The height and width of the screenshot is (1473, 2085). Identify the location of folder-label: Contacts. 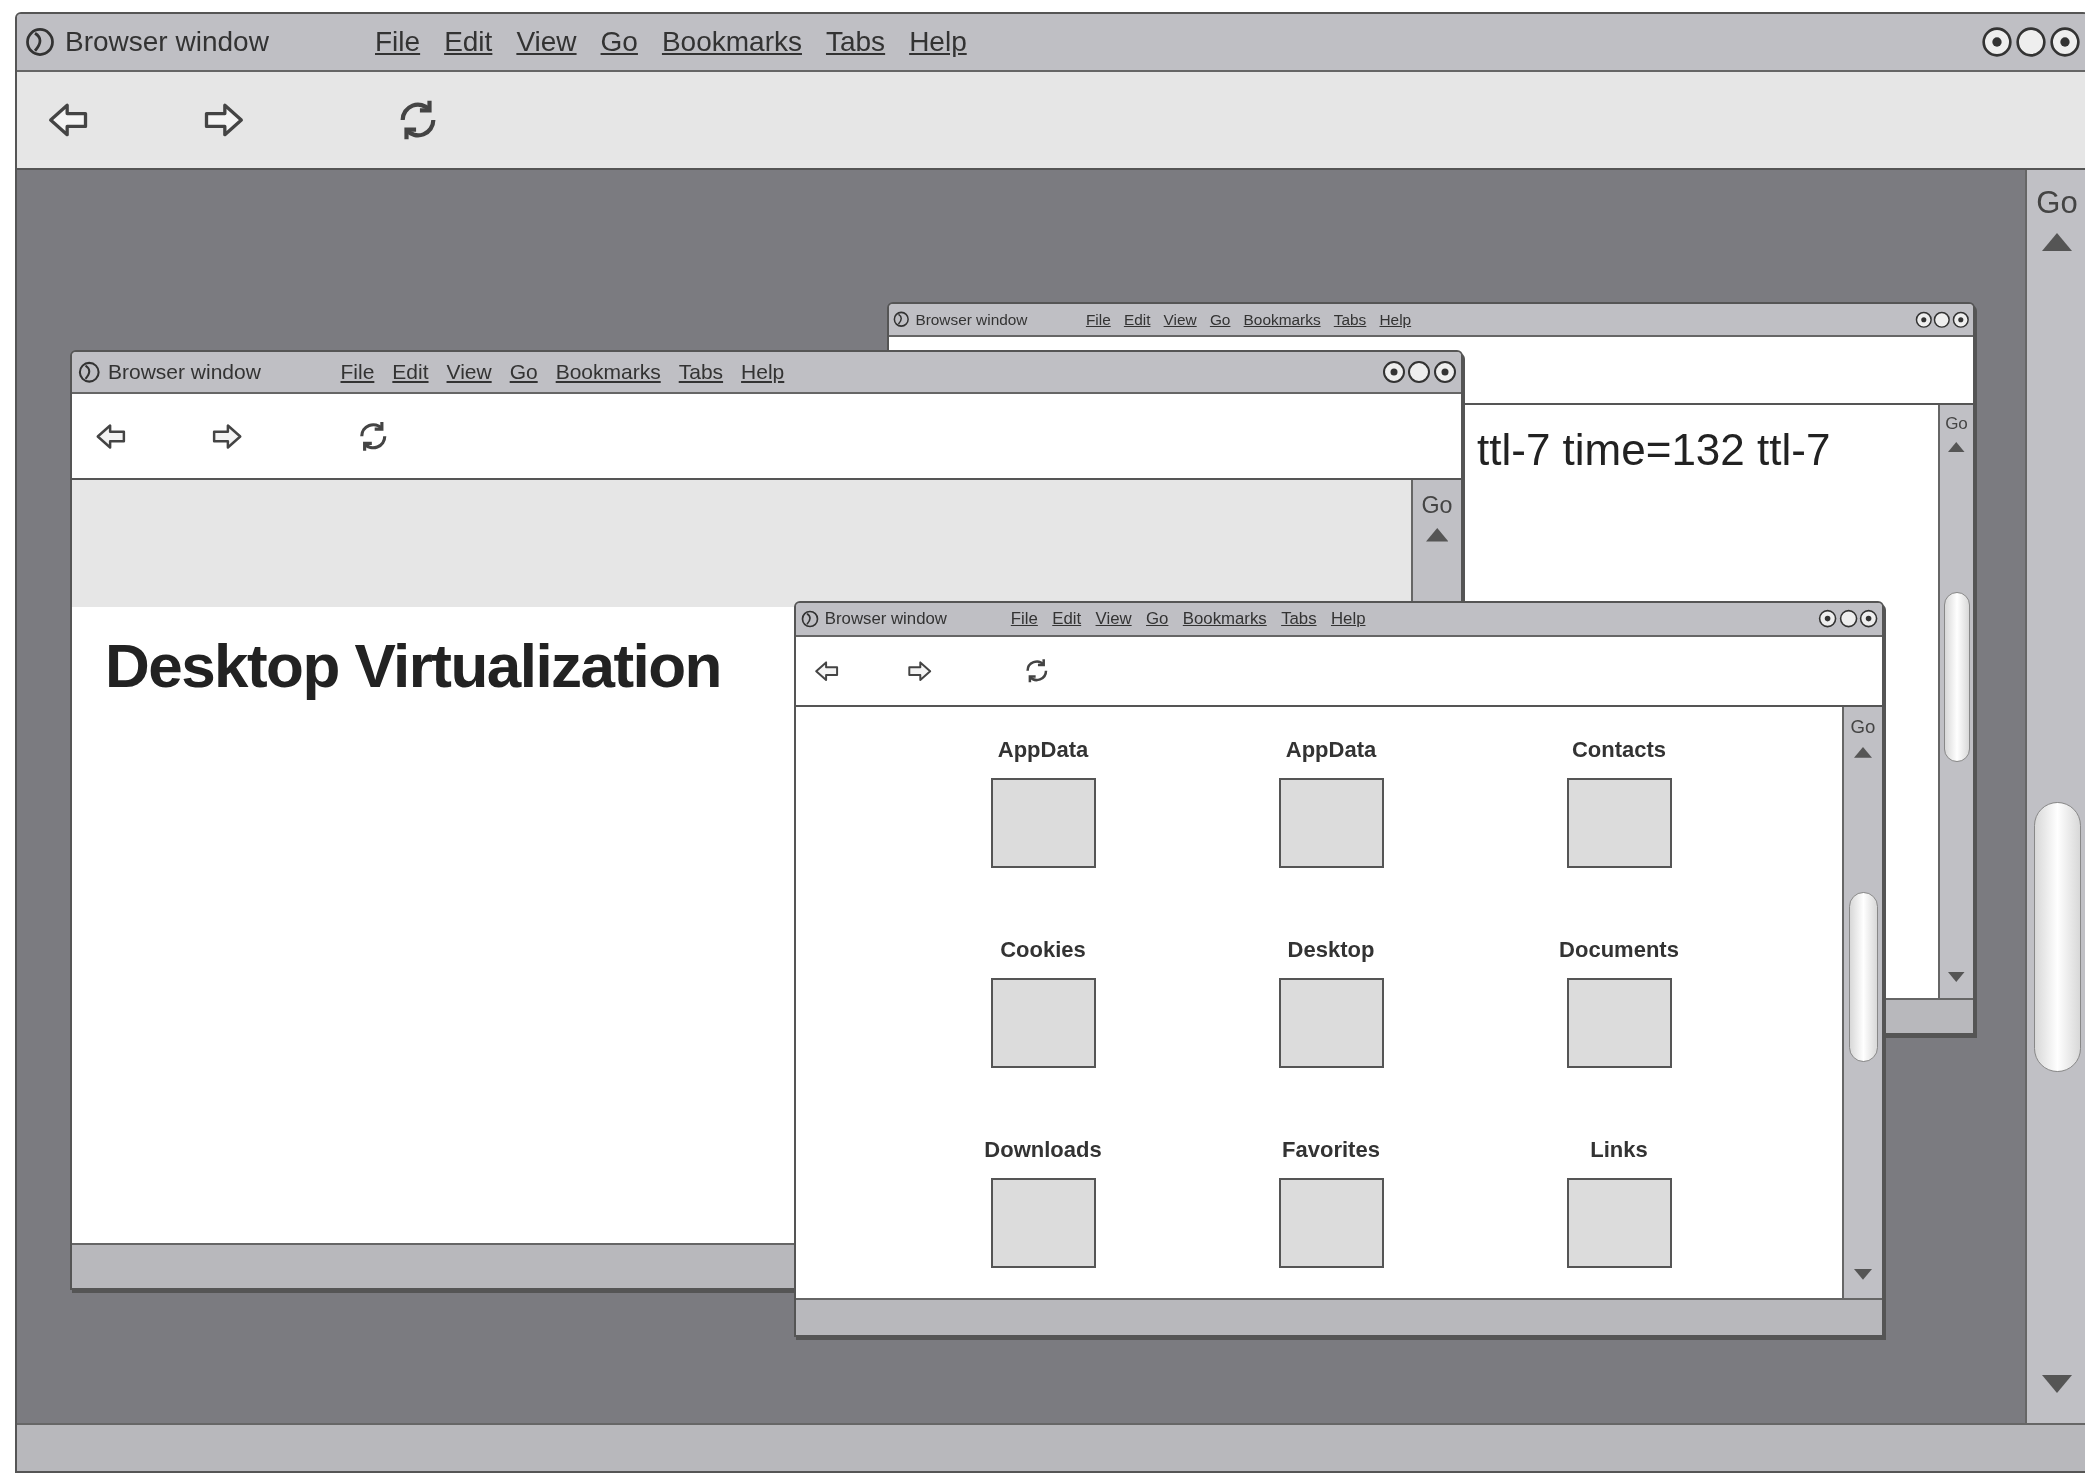
(1619, 750).